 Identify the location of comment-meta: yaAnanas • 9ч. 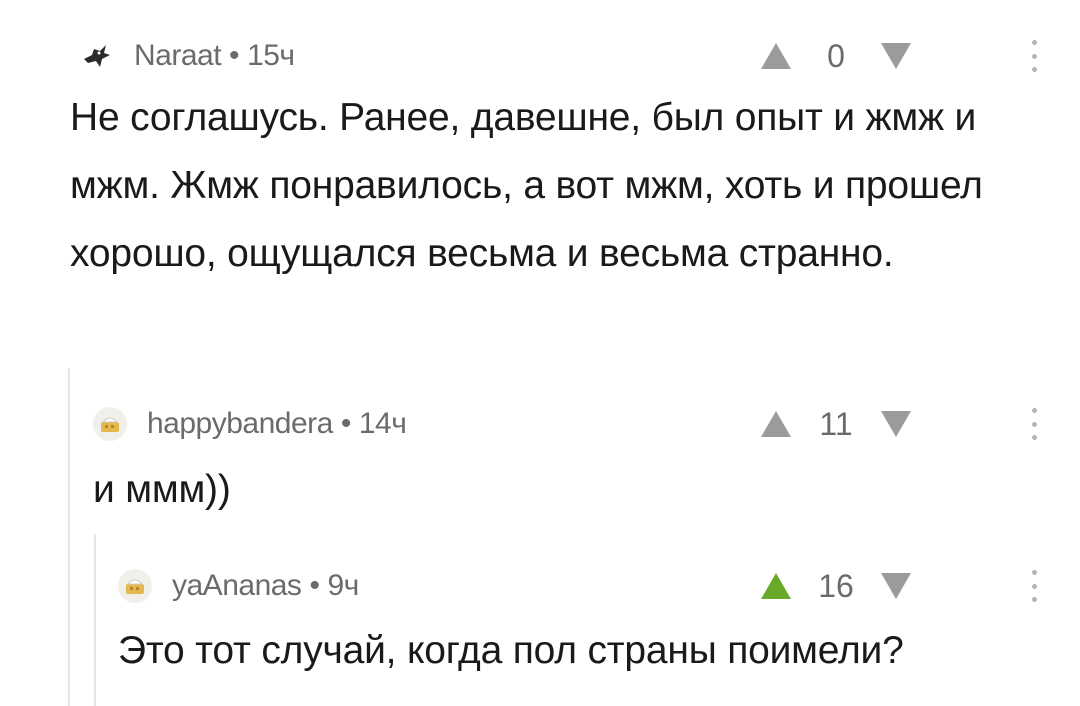
(265, 586).